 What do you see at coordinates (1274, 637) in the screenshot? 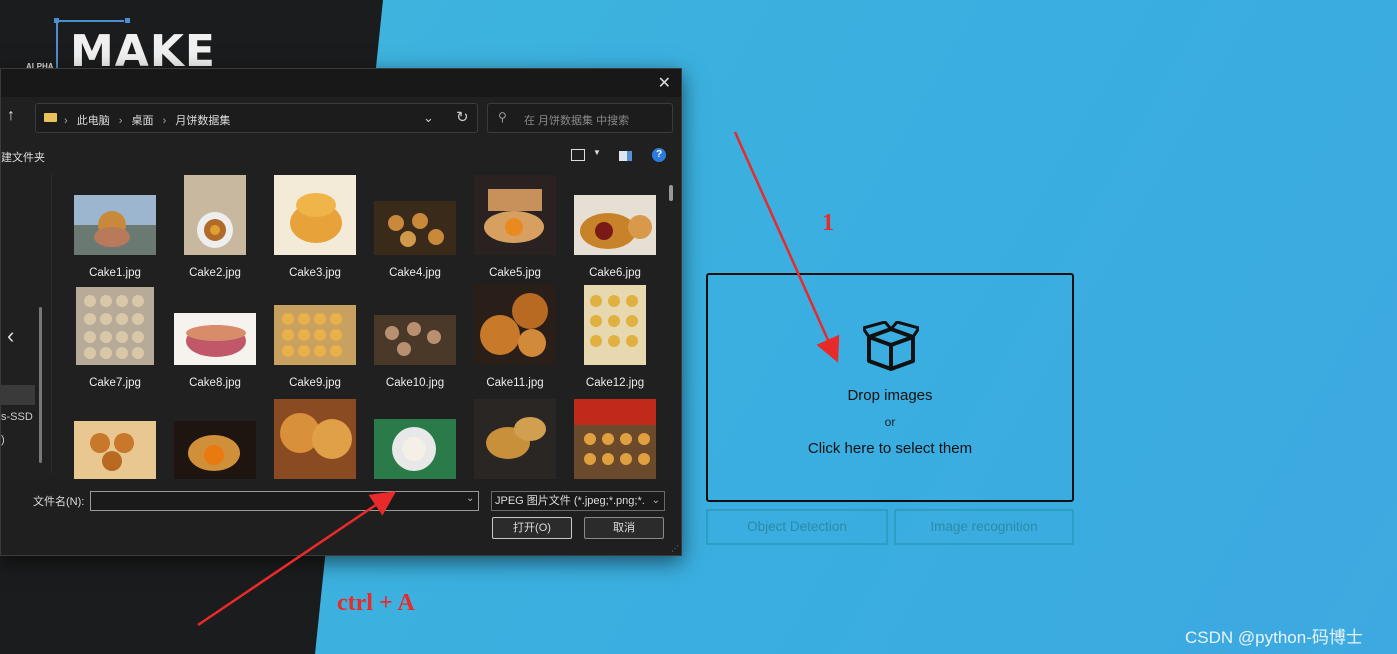
I see `watermark: CSDN @python-码博士` at bounding box center [1274, 637].